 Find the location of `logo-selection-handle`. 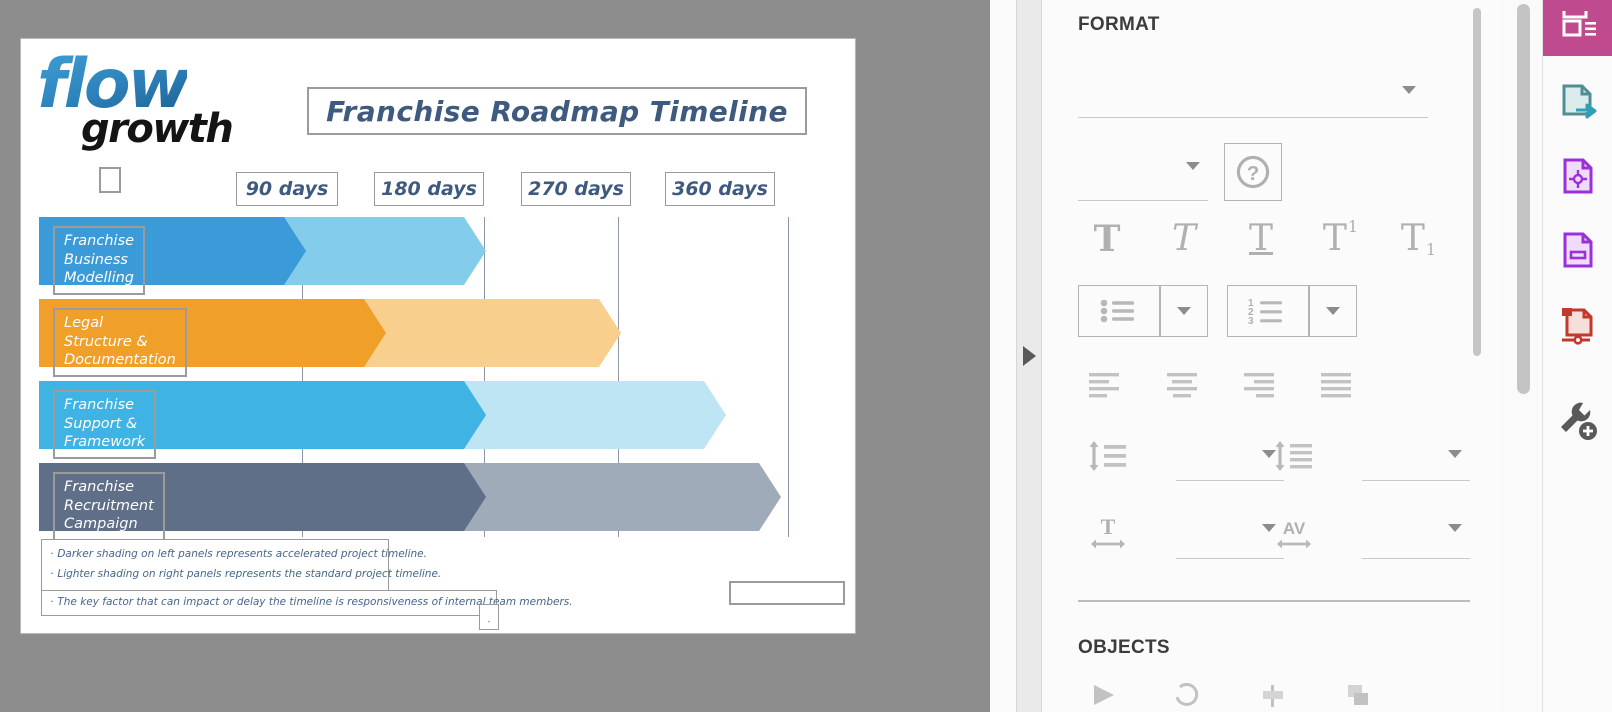

logo-selection-handle is located at coordinates (110, 180).